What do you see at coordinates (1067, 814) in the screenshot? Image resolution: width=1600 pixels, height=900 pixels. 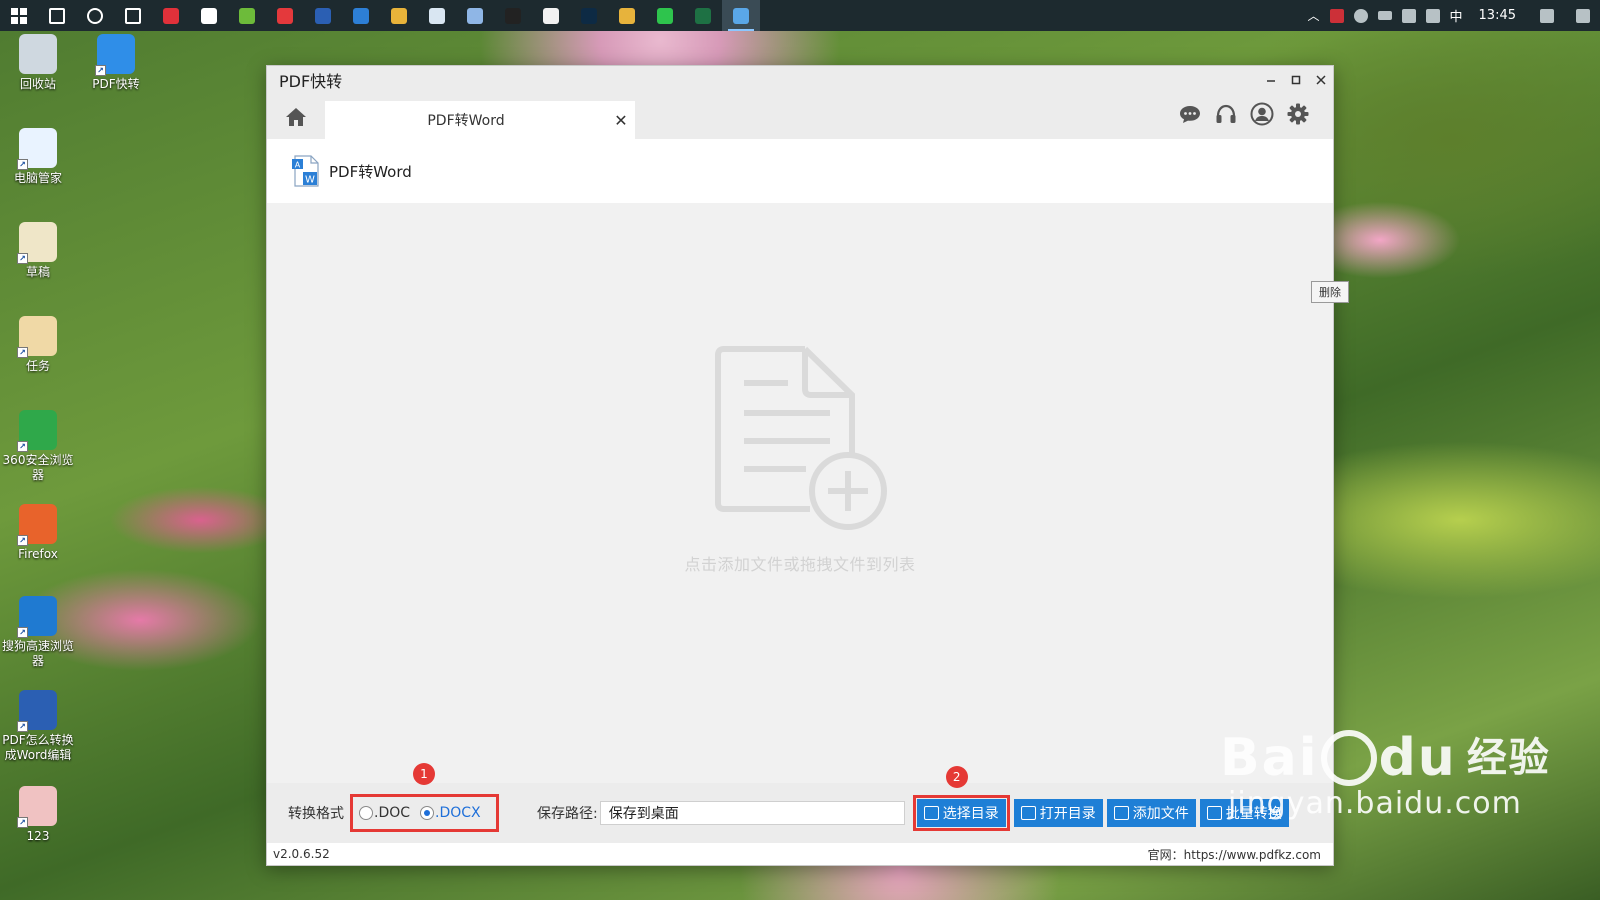 I see `open-directory-label: 打开目录` at bounding box center [1067, 814].